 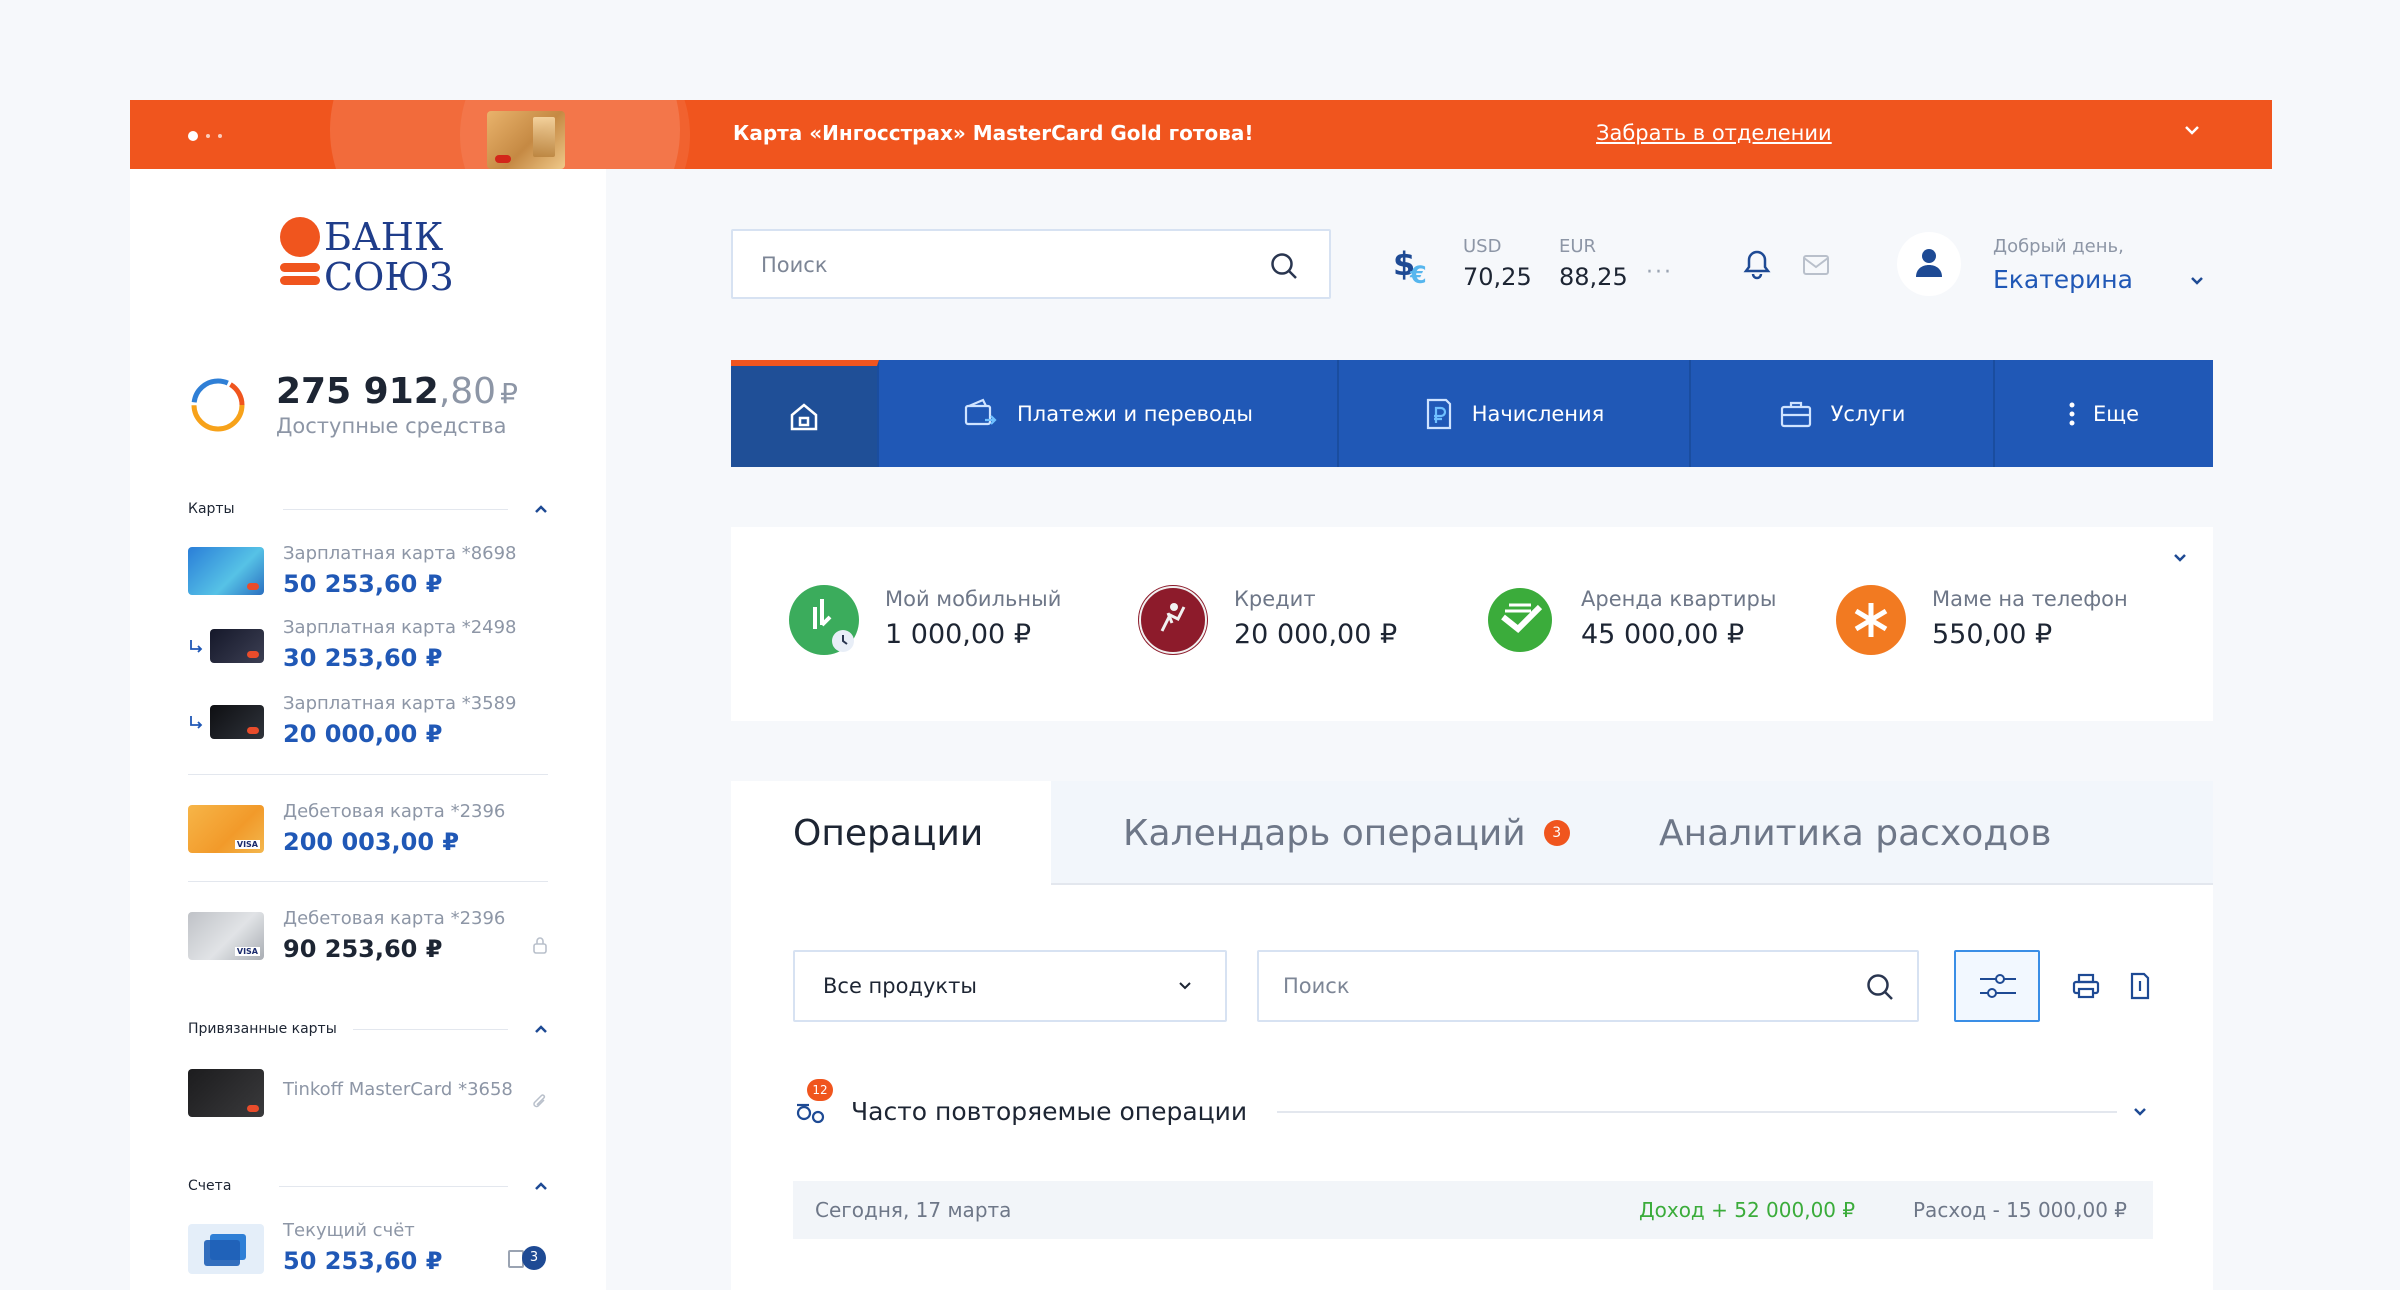 I want to click on favorite-payment: Кредит 20 000,00 ₽, so click(x=1267, y=620).